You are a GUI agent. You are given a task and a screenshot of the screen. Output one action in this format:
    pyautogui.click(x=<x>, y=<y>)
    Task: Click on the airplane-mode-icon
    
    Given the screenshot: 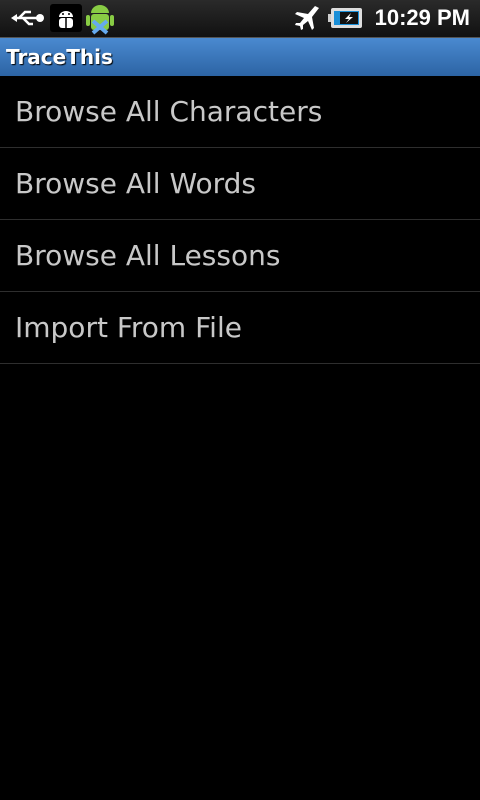 What is the action you would take?
    pyautogui.click(x=307, y=18)
    